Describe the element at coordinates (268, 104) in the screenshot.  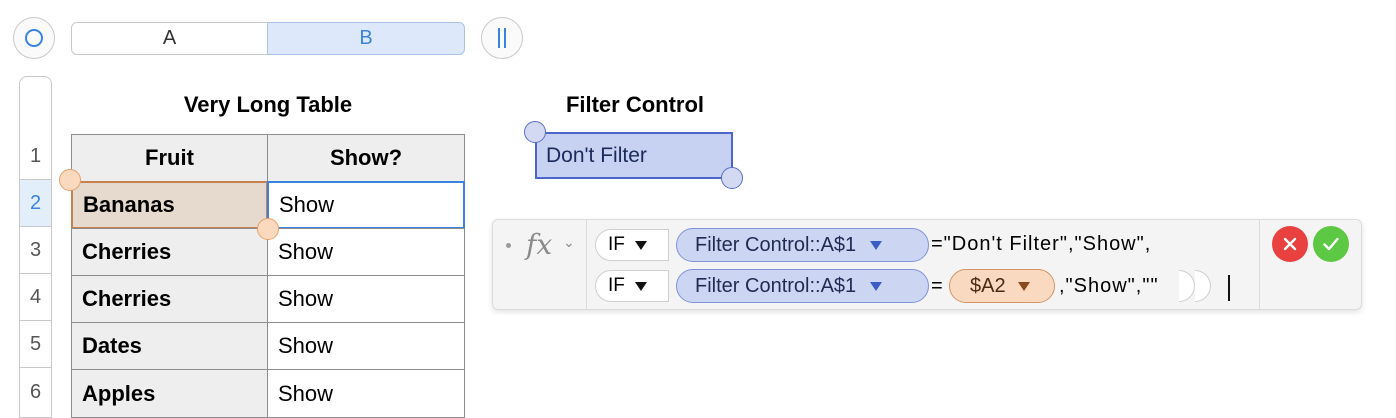
I see `table-title: Very Long Table` at that location.